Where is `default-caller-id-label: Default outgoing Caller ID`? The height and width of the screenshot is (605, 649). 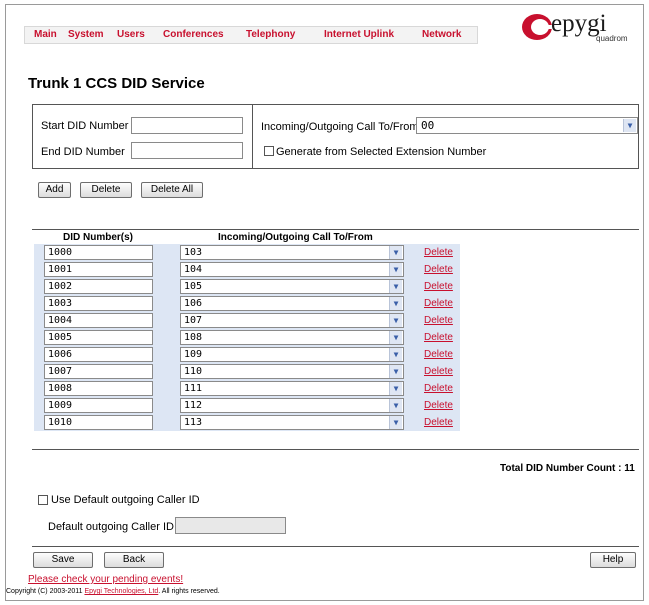 default-caller-id-label: Default outgoing Caller ID is located at coordinates (111, 527).